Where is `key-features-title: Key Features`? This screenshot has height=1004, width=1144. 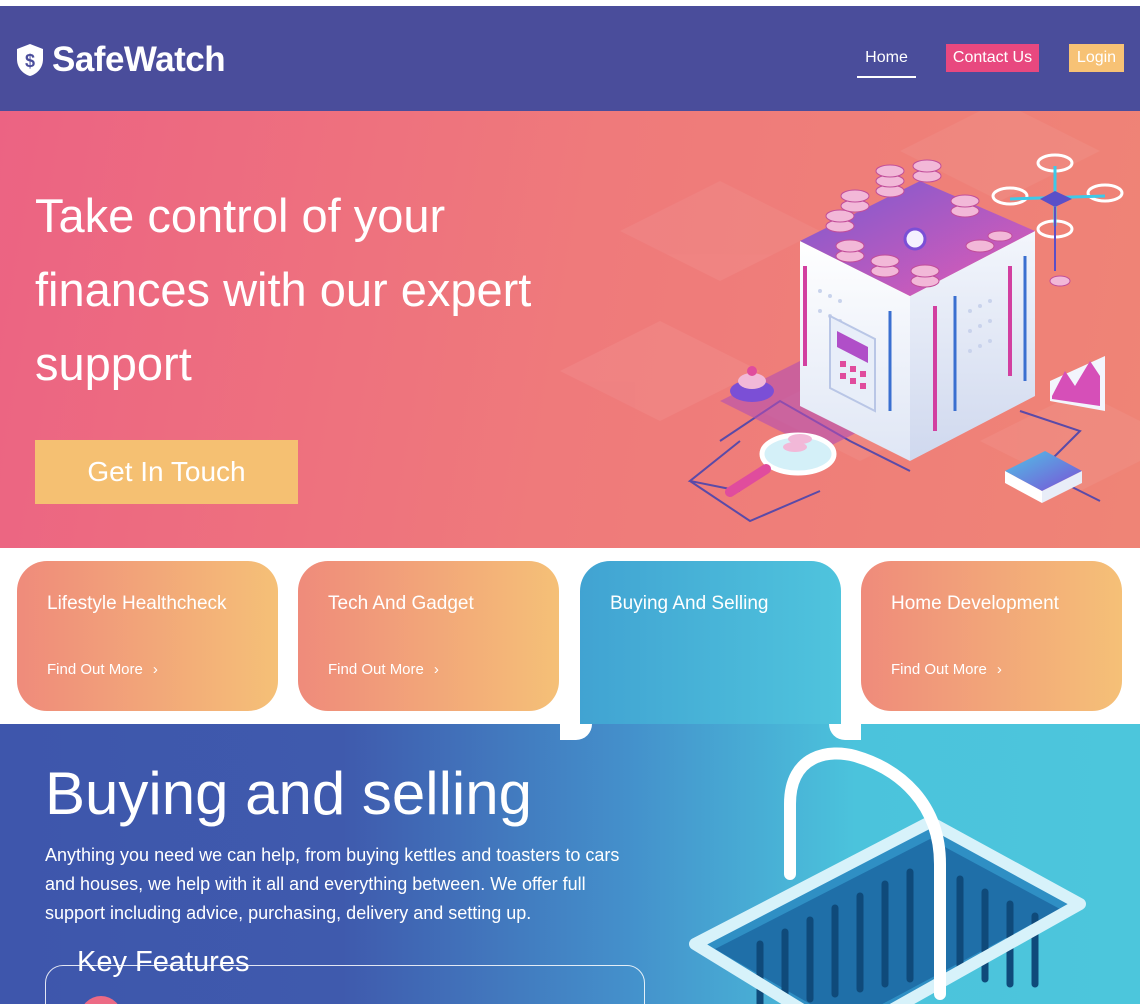 key-features-title: Key Features is located at coordinates (163, 962).